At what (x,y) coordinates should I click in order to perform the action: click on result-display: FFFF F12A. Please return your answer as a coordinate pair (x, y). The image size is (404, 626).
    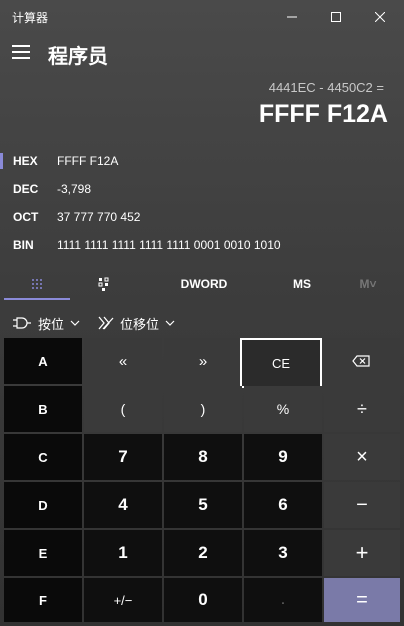
    Looking at the image, I should click on (323, 114).